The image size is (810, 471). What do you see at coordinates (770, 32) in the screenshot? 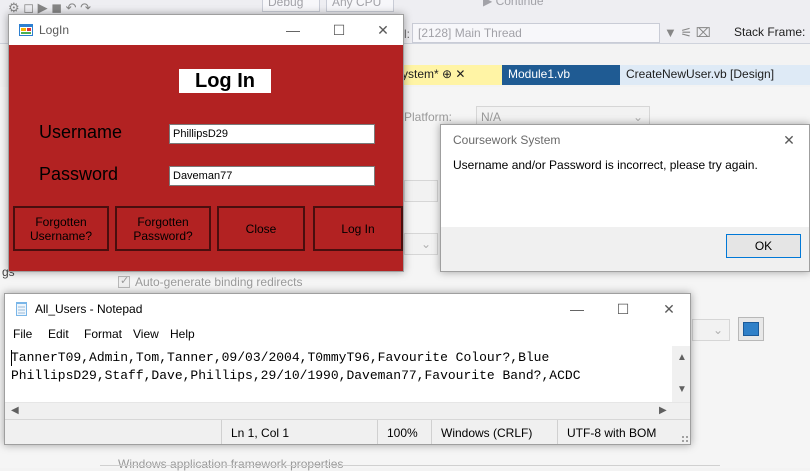
I see `stack-frame-label: Stack Frame:` at bounding box center [770, 32].